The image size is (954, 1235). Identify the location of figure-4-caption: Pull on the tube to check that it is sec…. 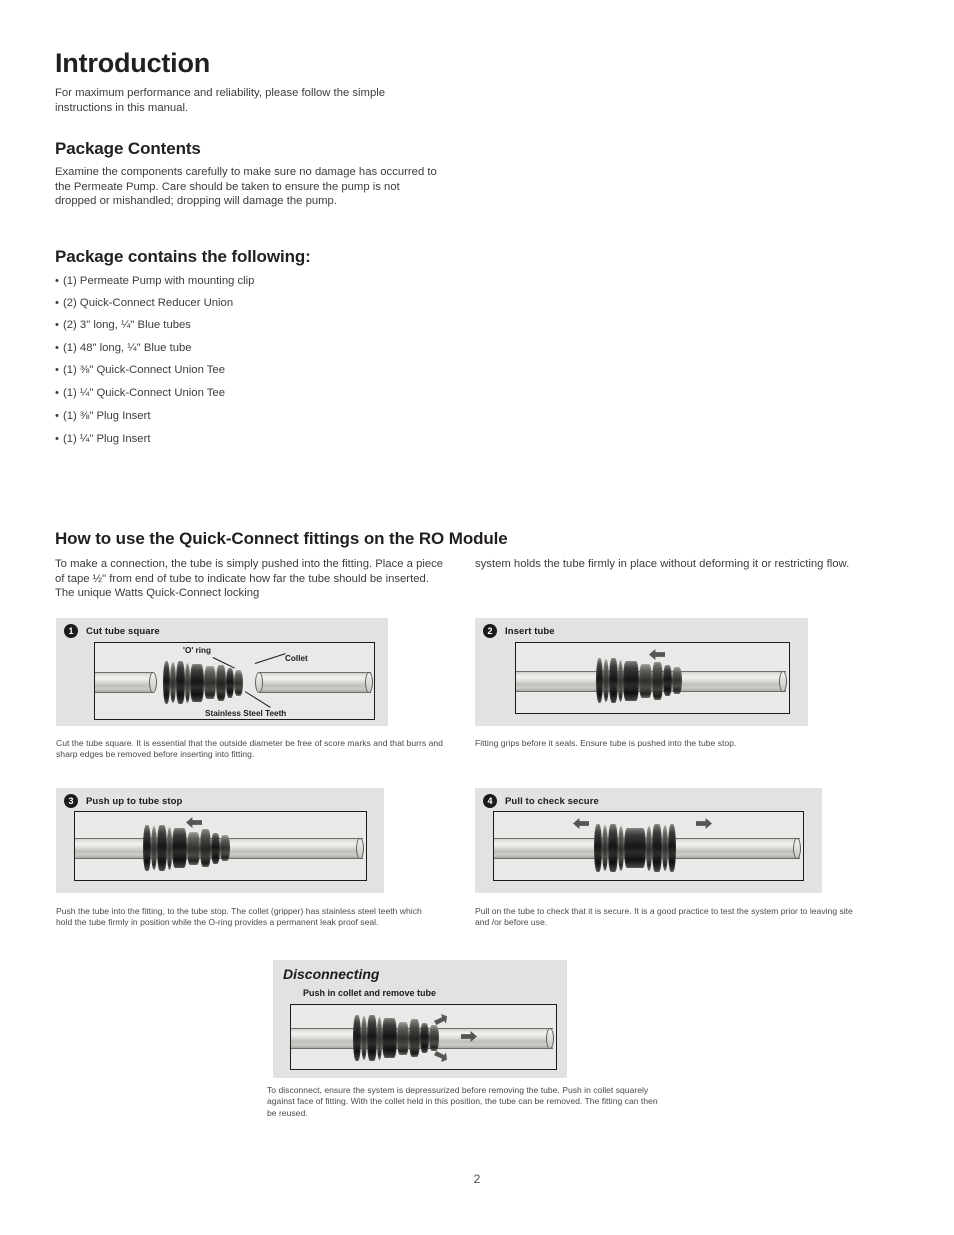
(664, 917).